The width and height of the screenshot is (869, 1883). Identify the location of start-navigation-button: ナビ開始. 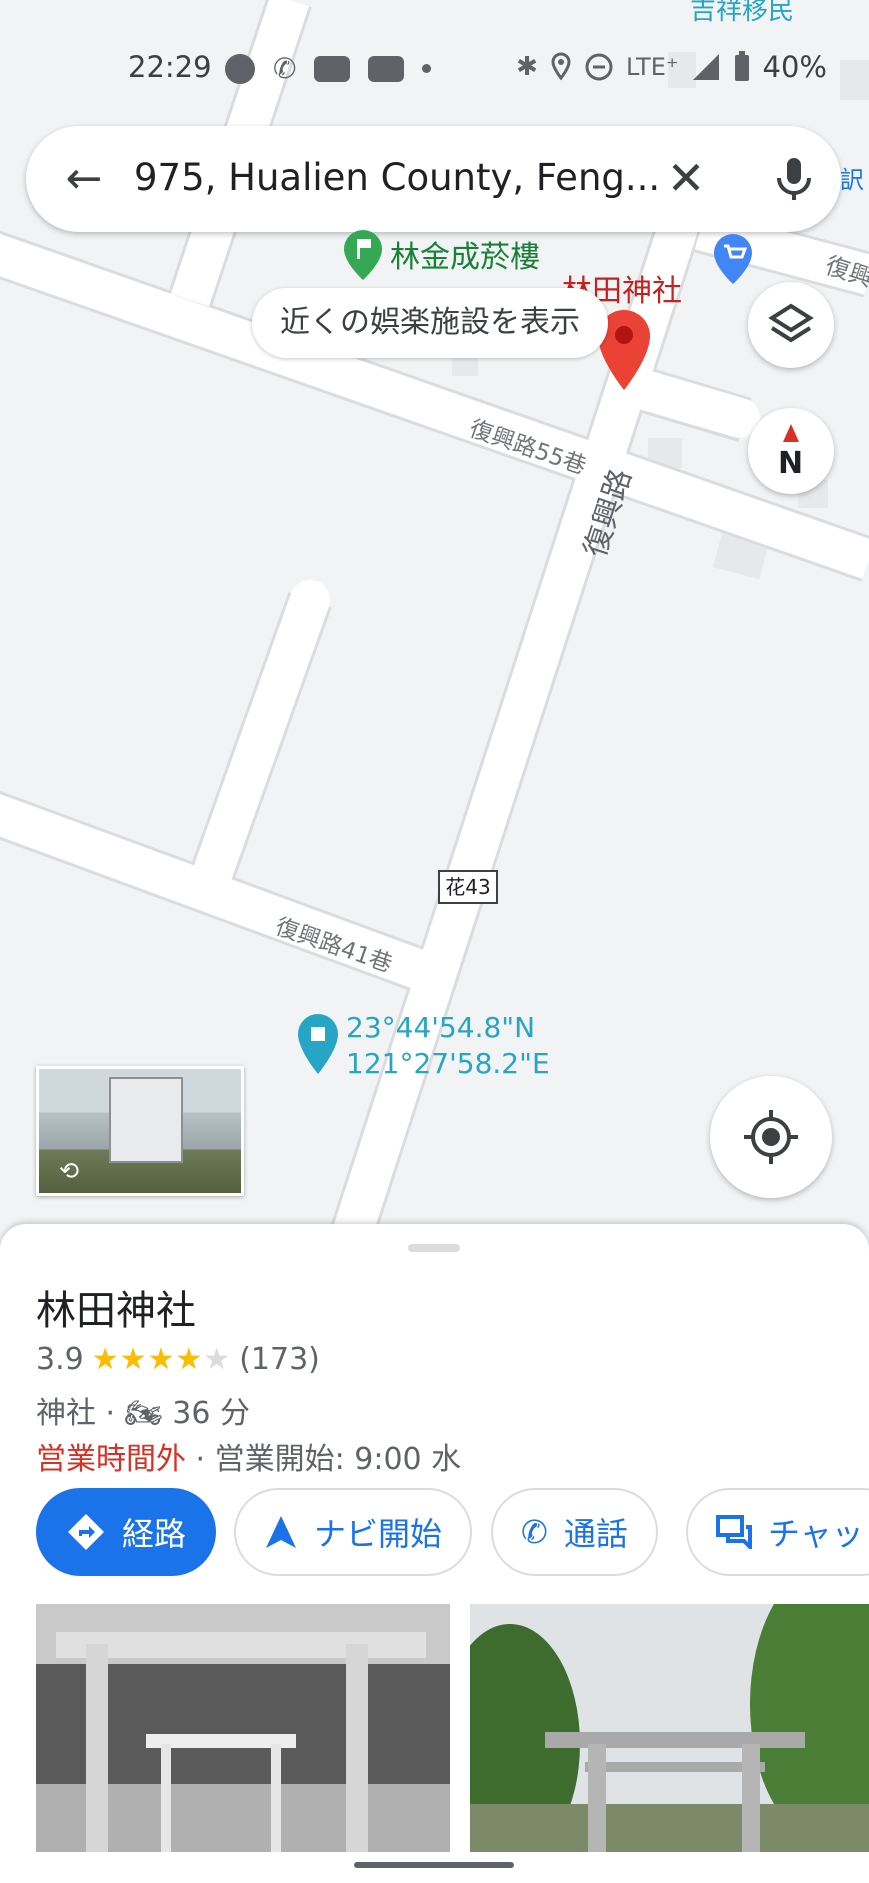
(353, 1532).